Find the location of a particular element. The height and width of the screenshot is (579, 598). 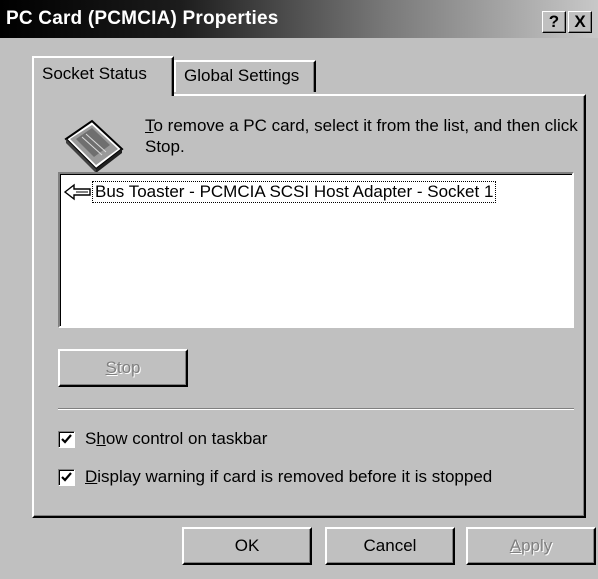

show-control-mnemonic: h is located at coordinates (101, 438).